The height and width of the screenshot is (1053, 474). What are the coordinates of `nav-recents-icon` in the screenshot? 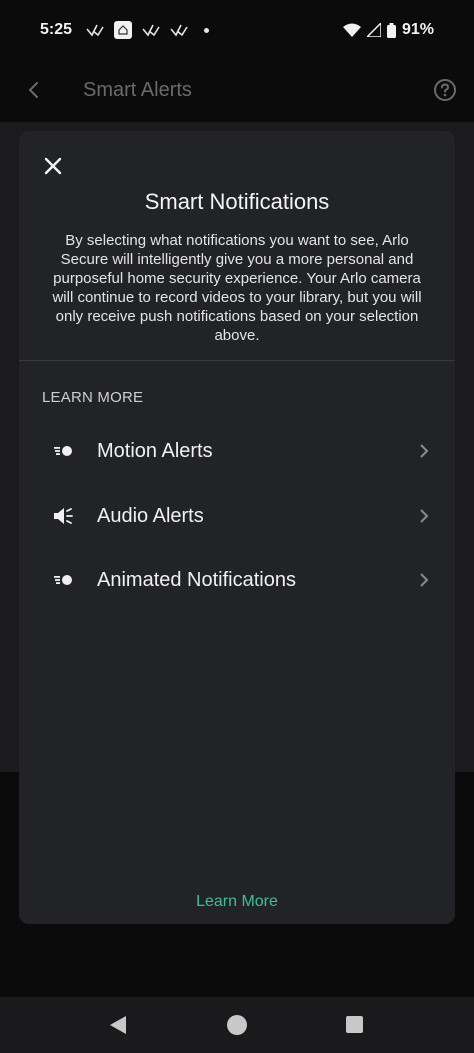 It's located at (354, 1024).